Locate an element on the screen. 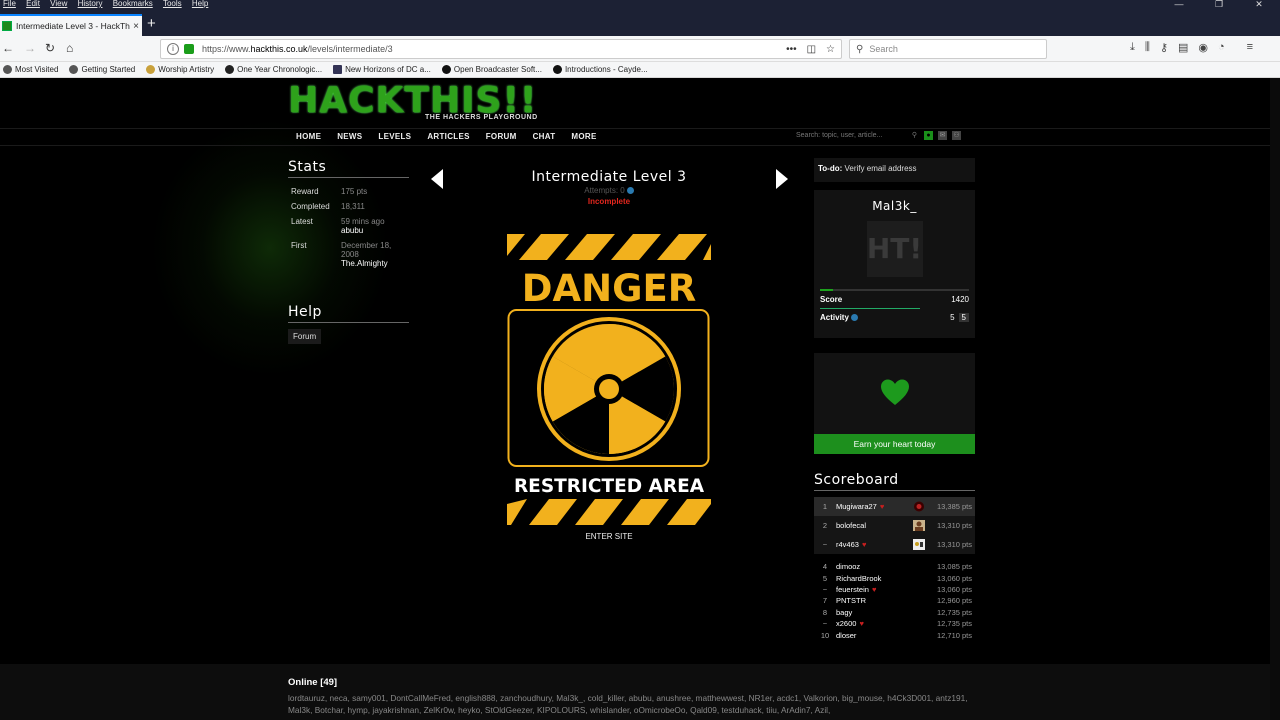  scoreboard-username: dimooz is located at coordinates (848, 566).